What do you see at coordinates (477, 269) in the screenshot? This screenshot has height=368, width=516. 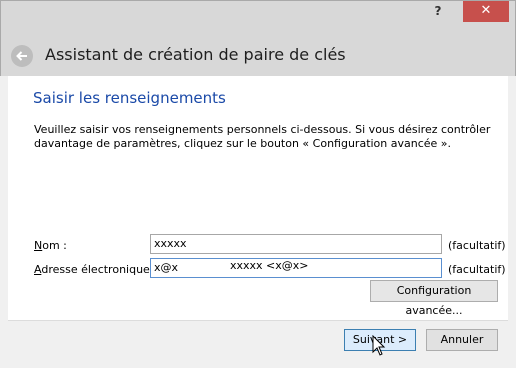 I see `email-optional-label: (facultatif)` at bounding box center [477, 269].